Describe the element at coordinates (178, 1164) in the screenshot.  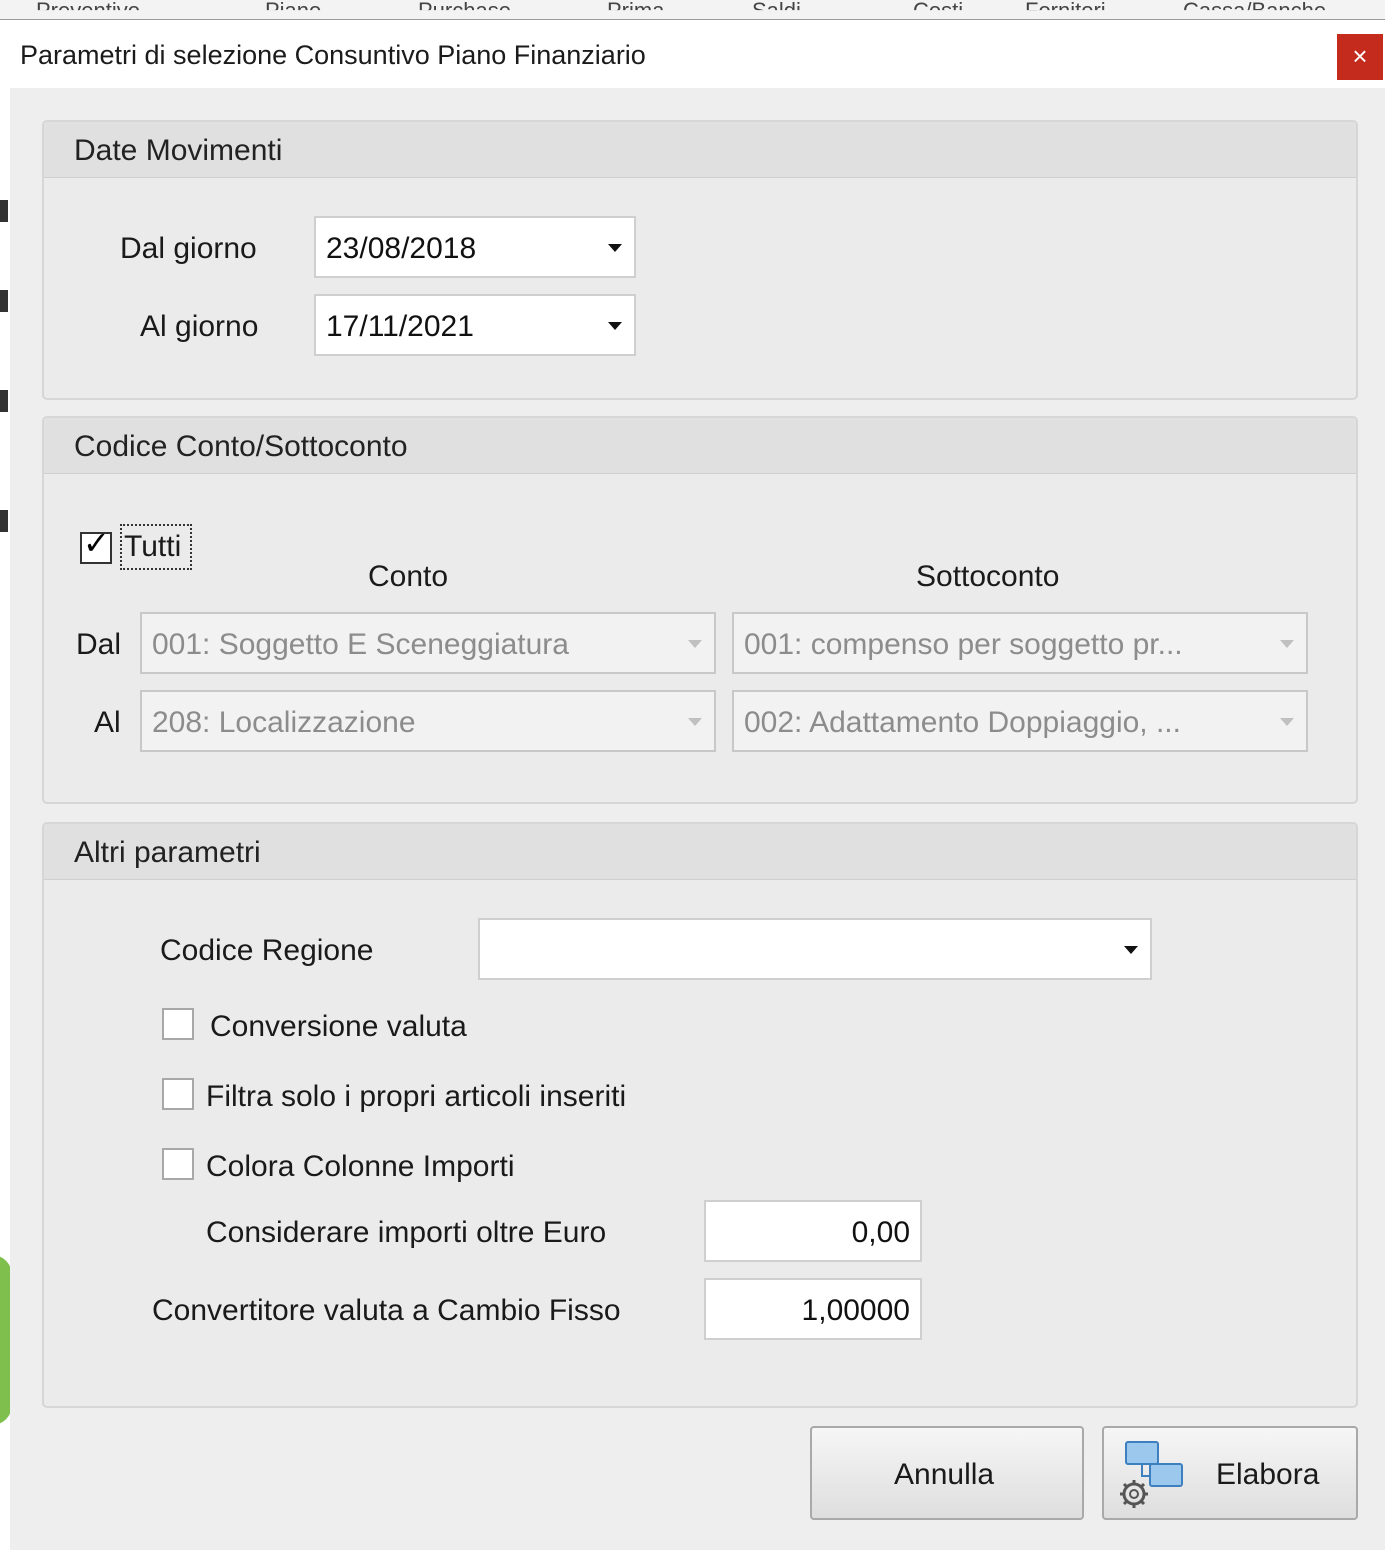
I see `color-columns-checkbox` at that location.